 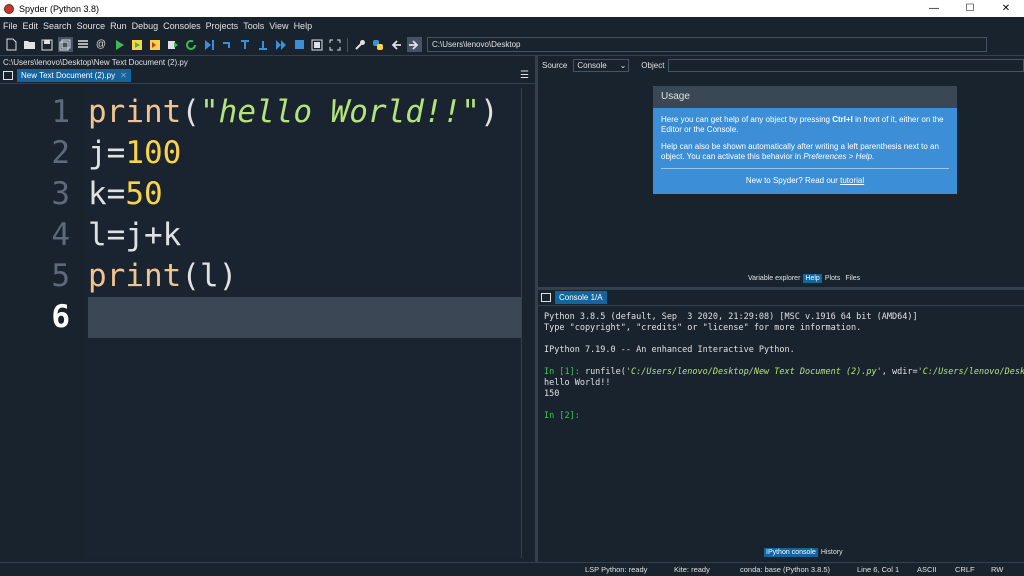 What do you see at coordinates (304, 317) in the screenshot?
I see `current-line-highlight` at bounding box center [304, 317].